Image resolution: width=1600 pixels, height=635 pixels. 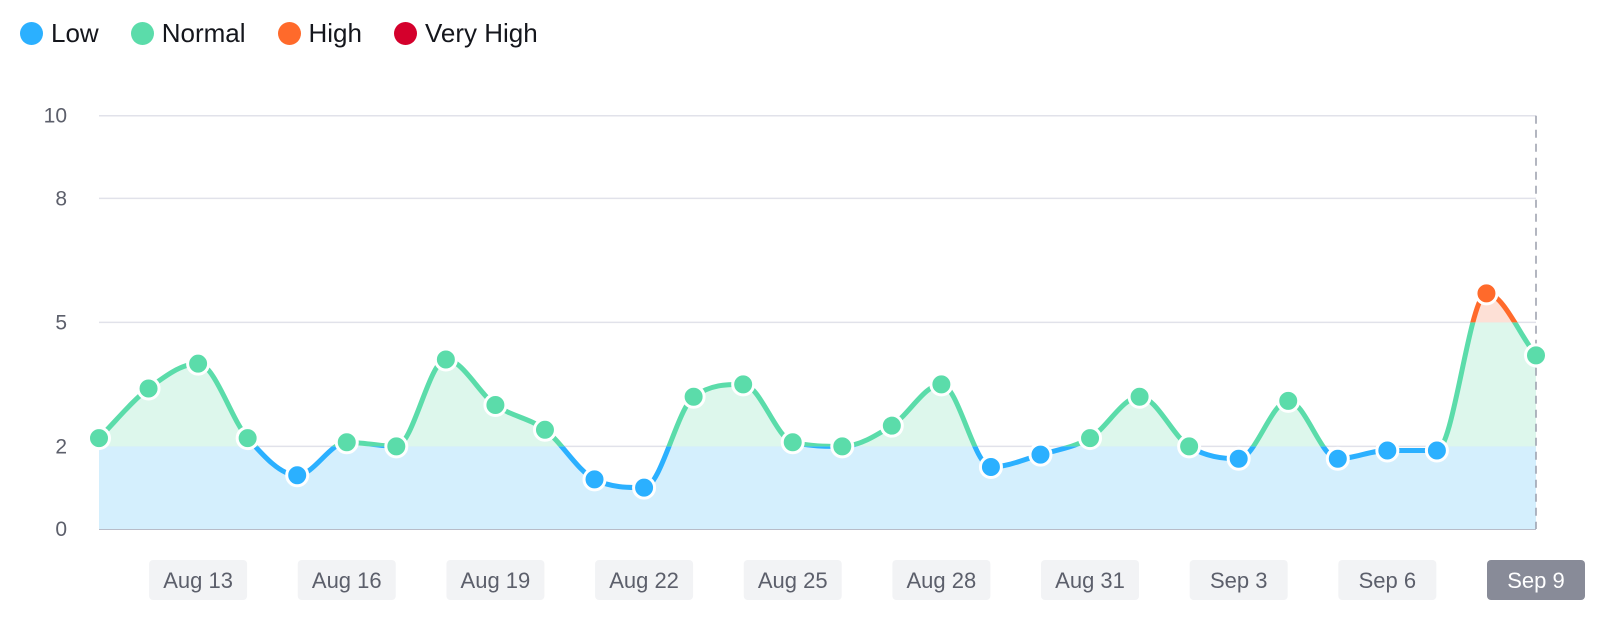 I want to click on x-tick-label: Aug 22, so click(x=644, y=580).